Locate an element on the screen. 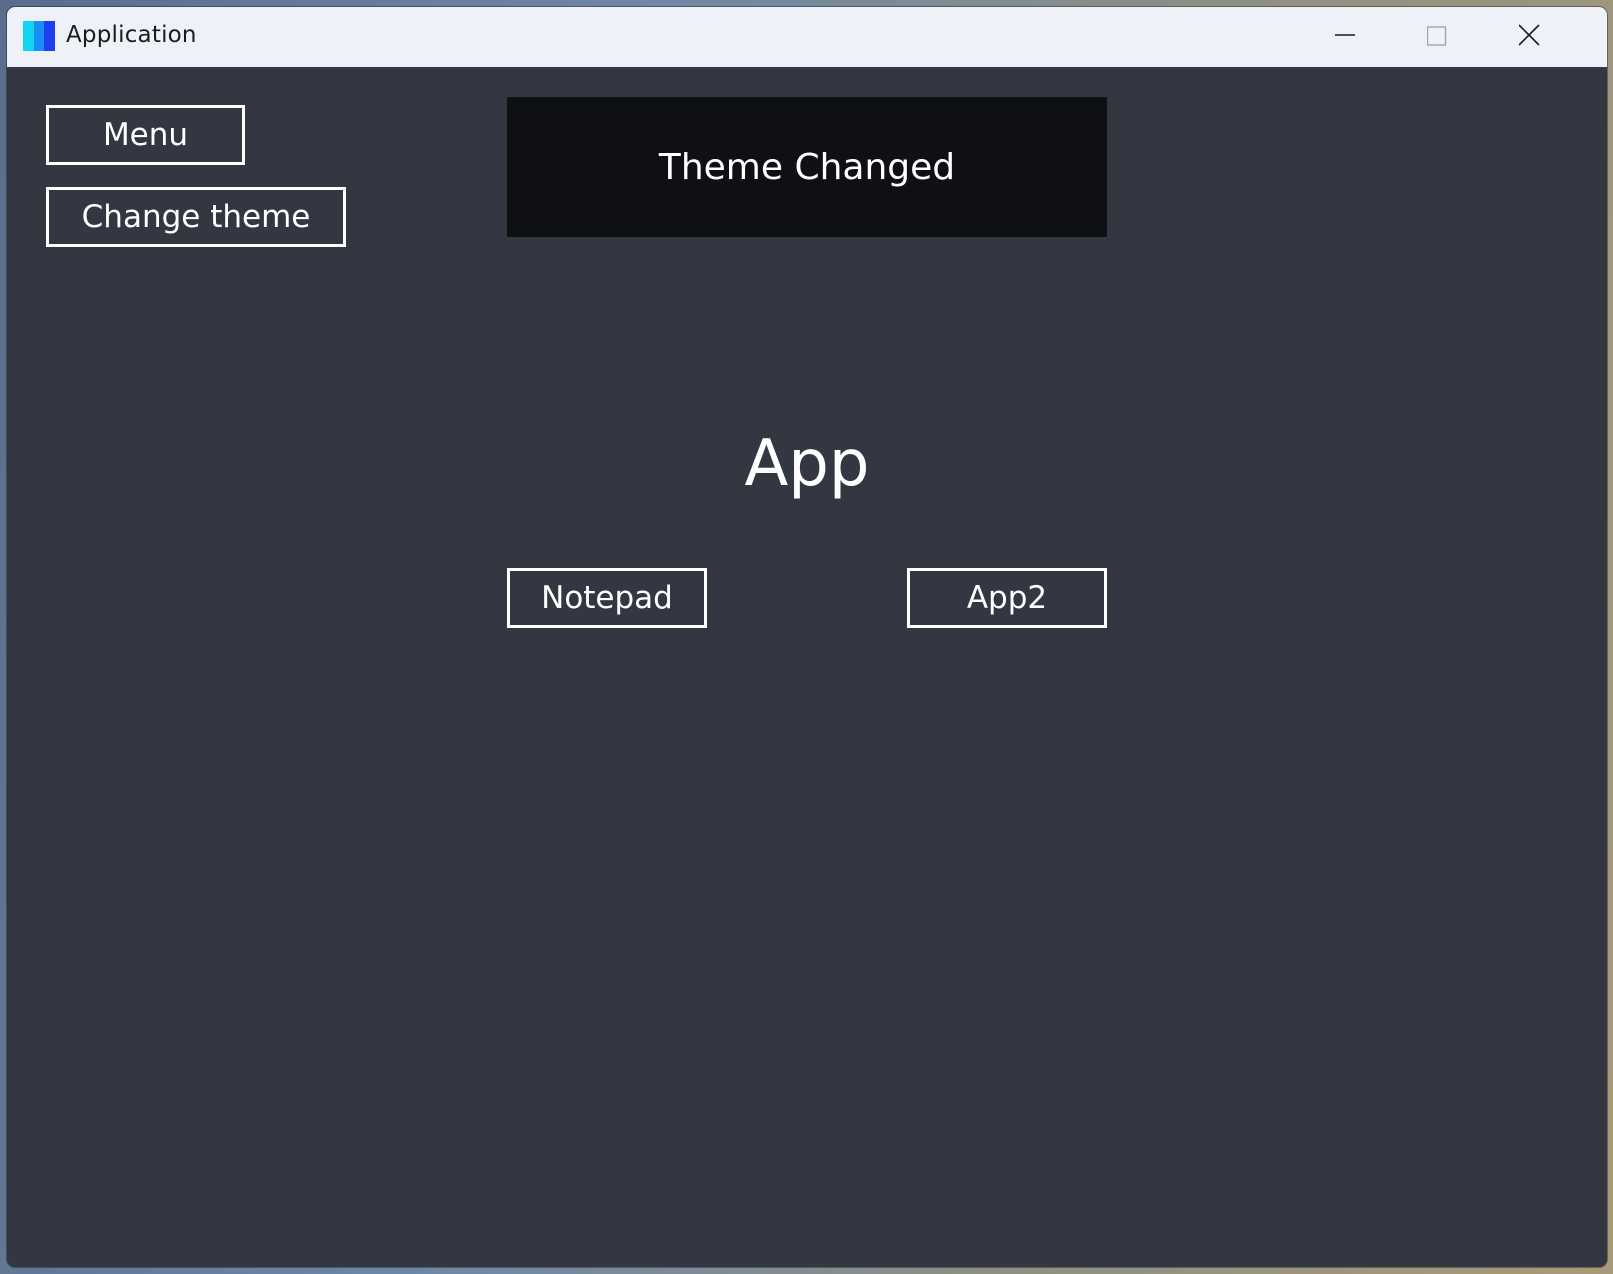 This screenshot has height=1274, width=1613. app-heading: App is located at coordinates (807, 464).